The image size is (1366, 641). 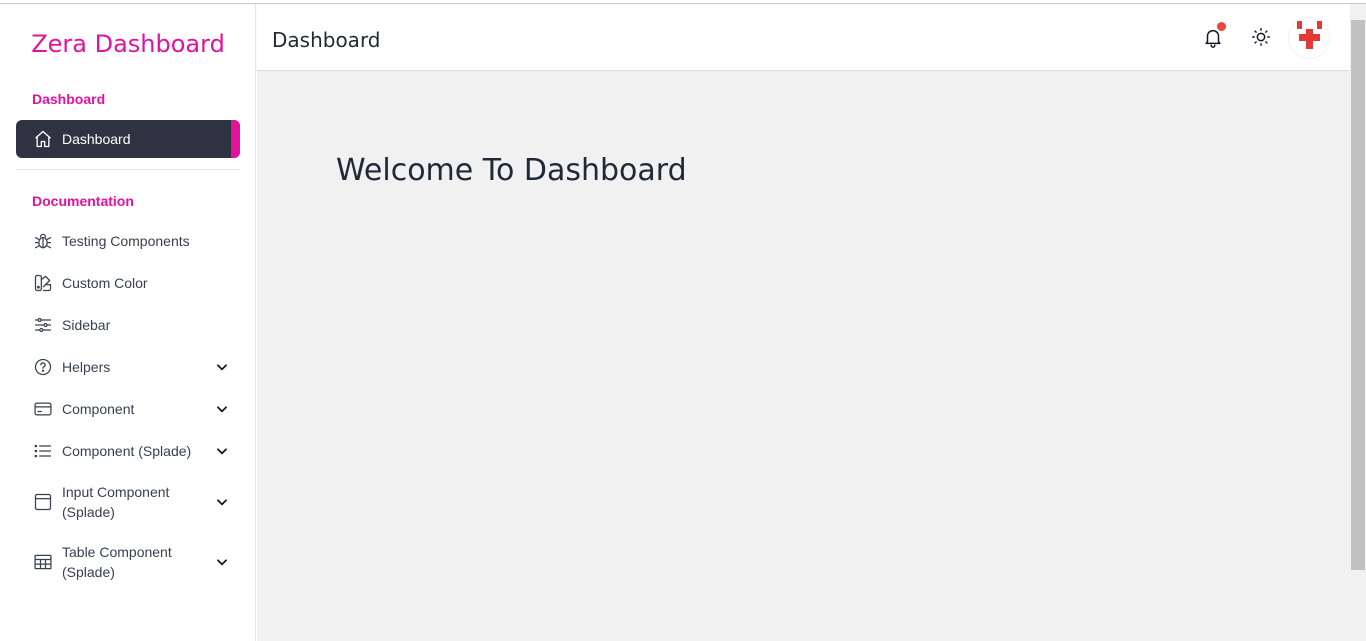 I want to click on welcome-heading: Welcome To Dashboard, so click(x=511, y=170).